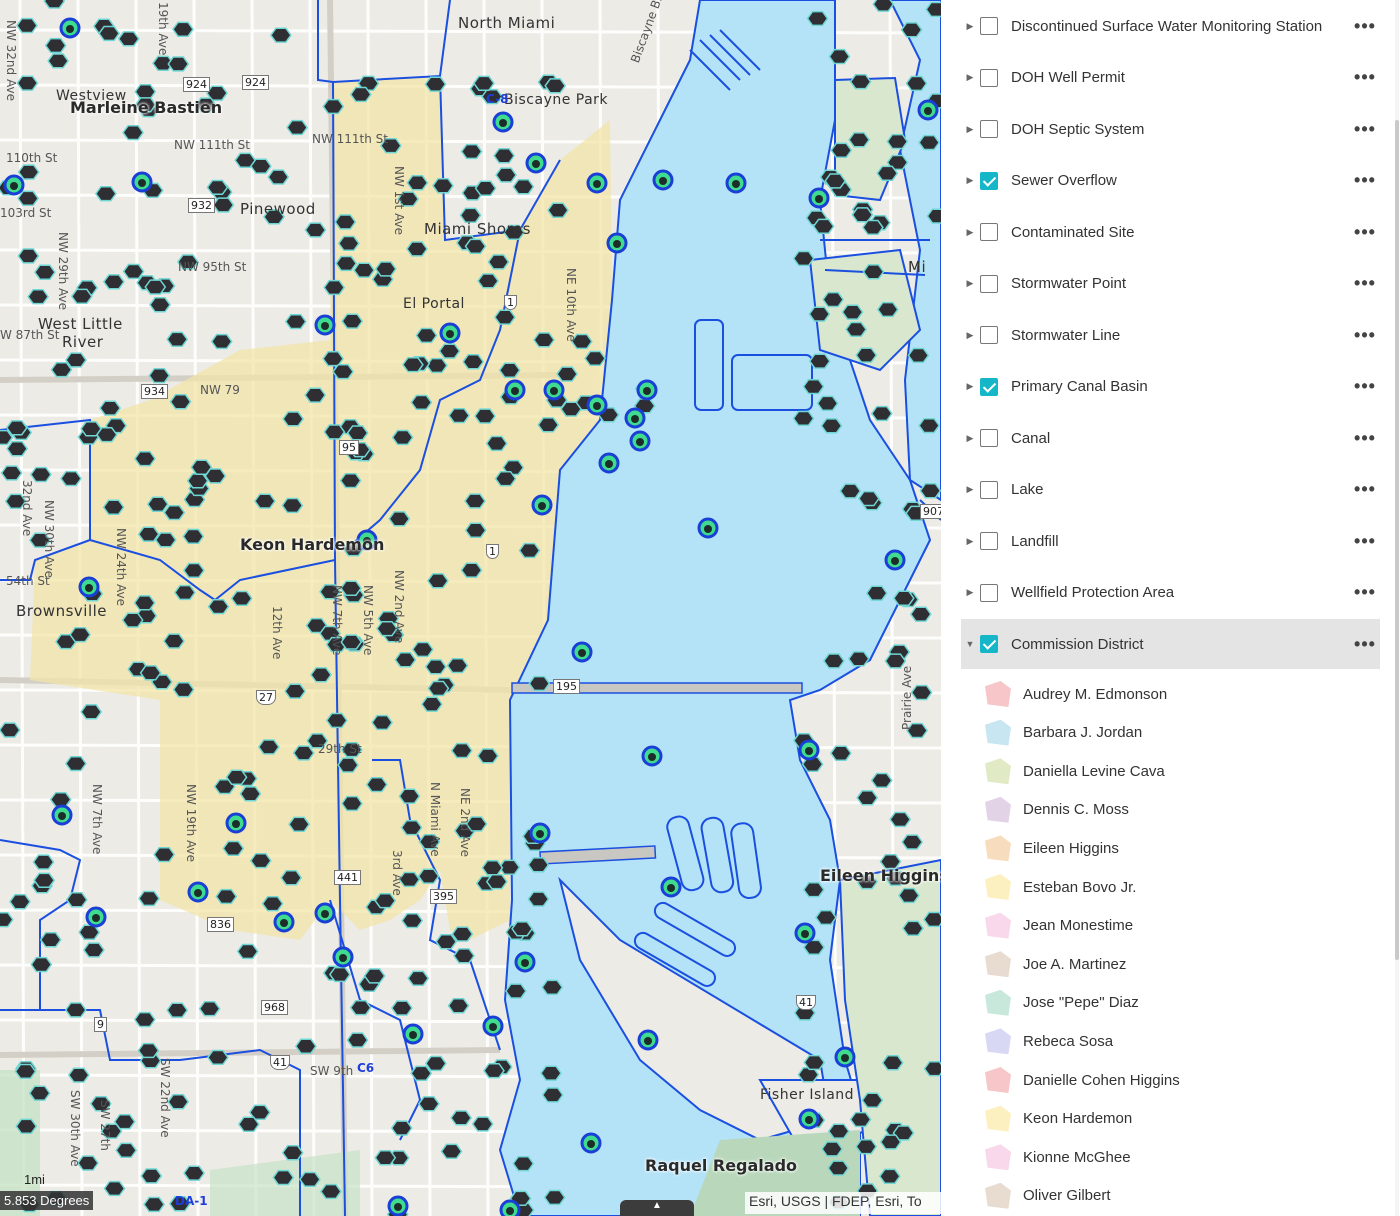 This screenshot has width=1400, height=1216. I want to click on caret-down-icon: ▼, so click(970, 644).